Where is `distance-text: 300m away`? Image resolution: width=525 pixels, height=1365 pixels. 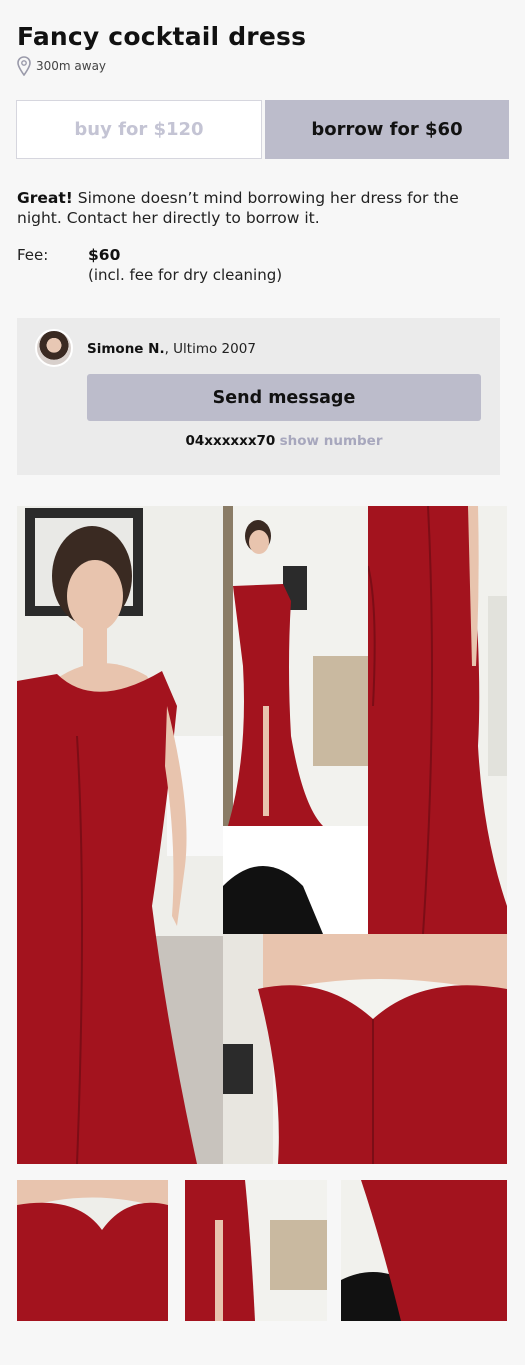
distance-text: 300m away is located at coordinates (71, 66).